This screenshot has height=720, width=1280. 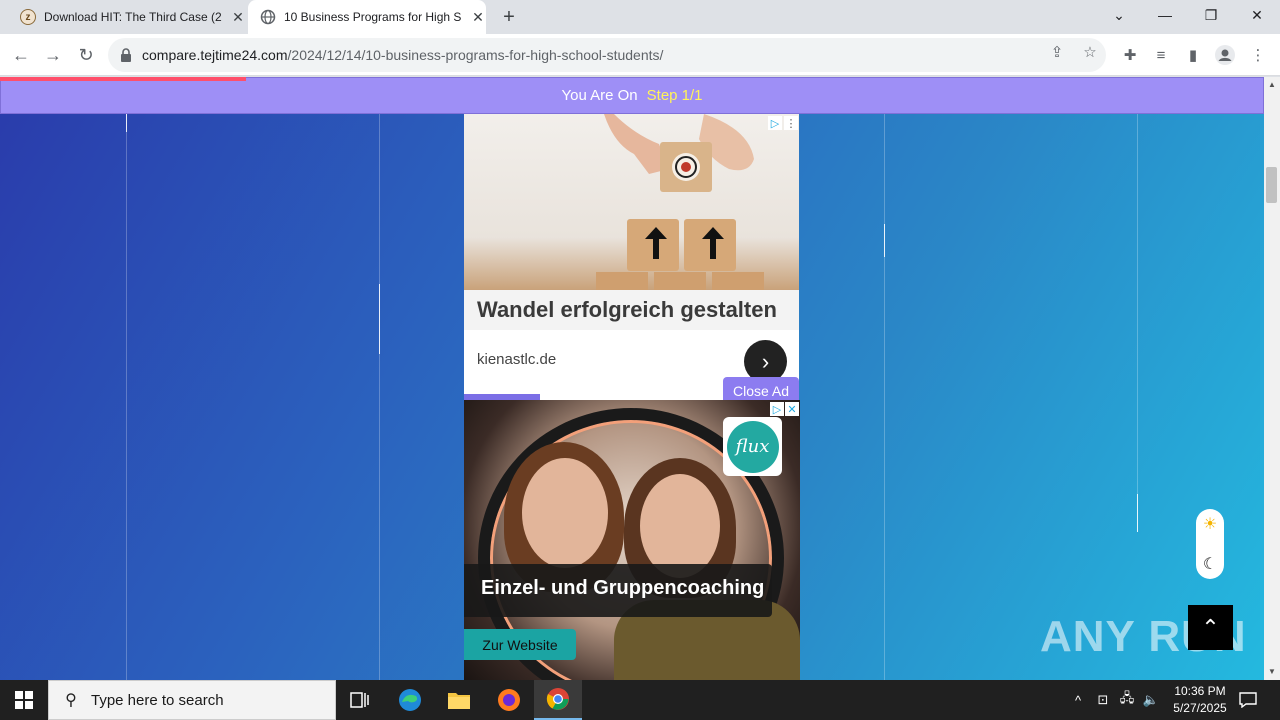 What do you see at coordinates (459, 700) in the screenshot?
I see `file-explorer-icon` at bounding box center [459, 700].